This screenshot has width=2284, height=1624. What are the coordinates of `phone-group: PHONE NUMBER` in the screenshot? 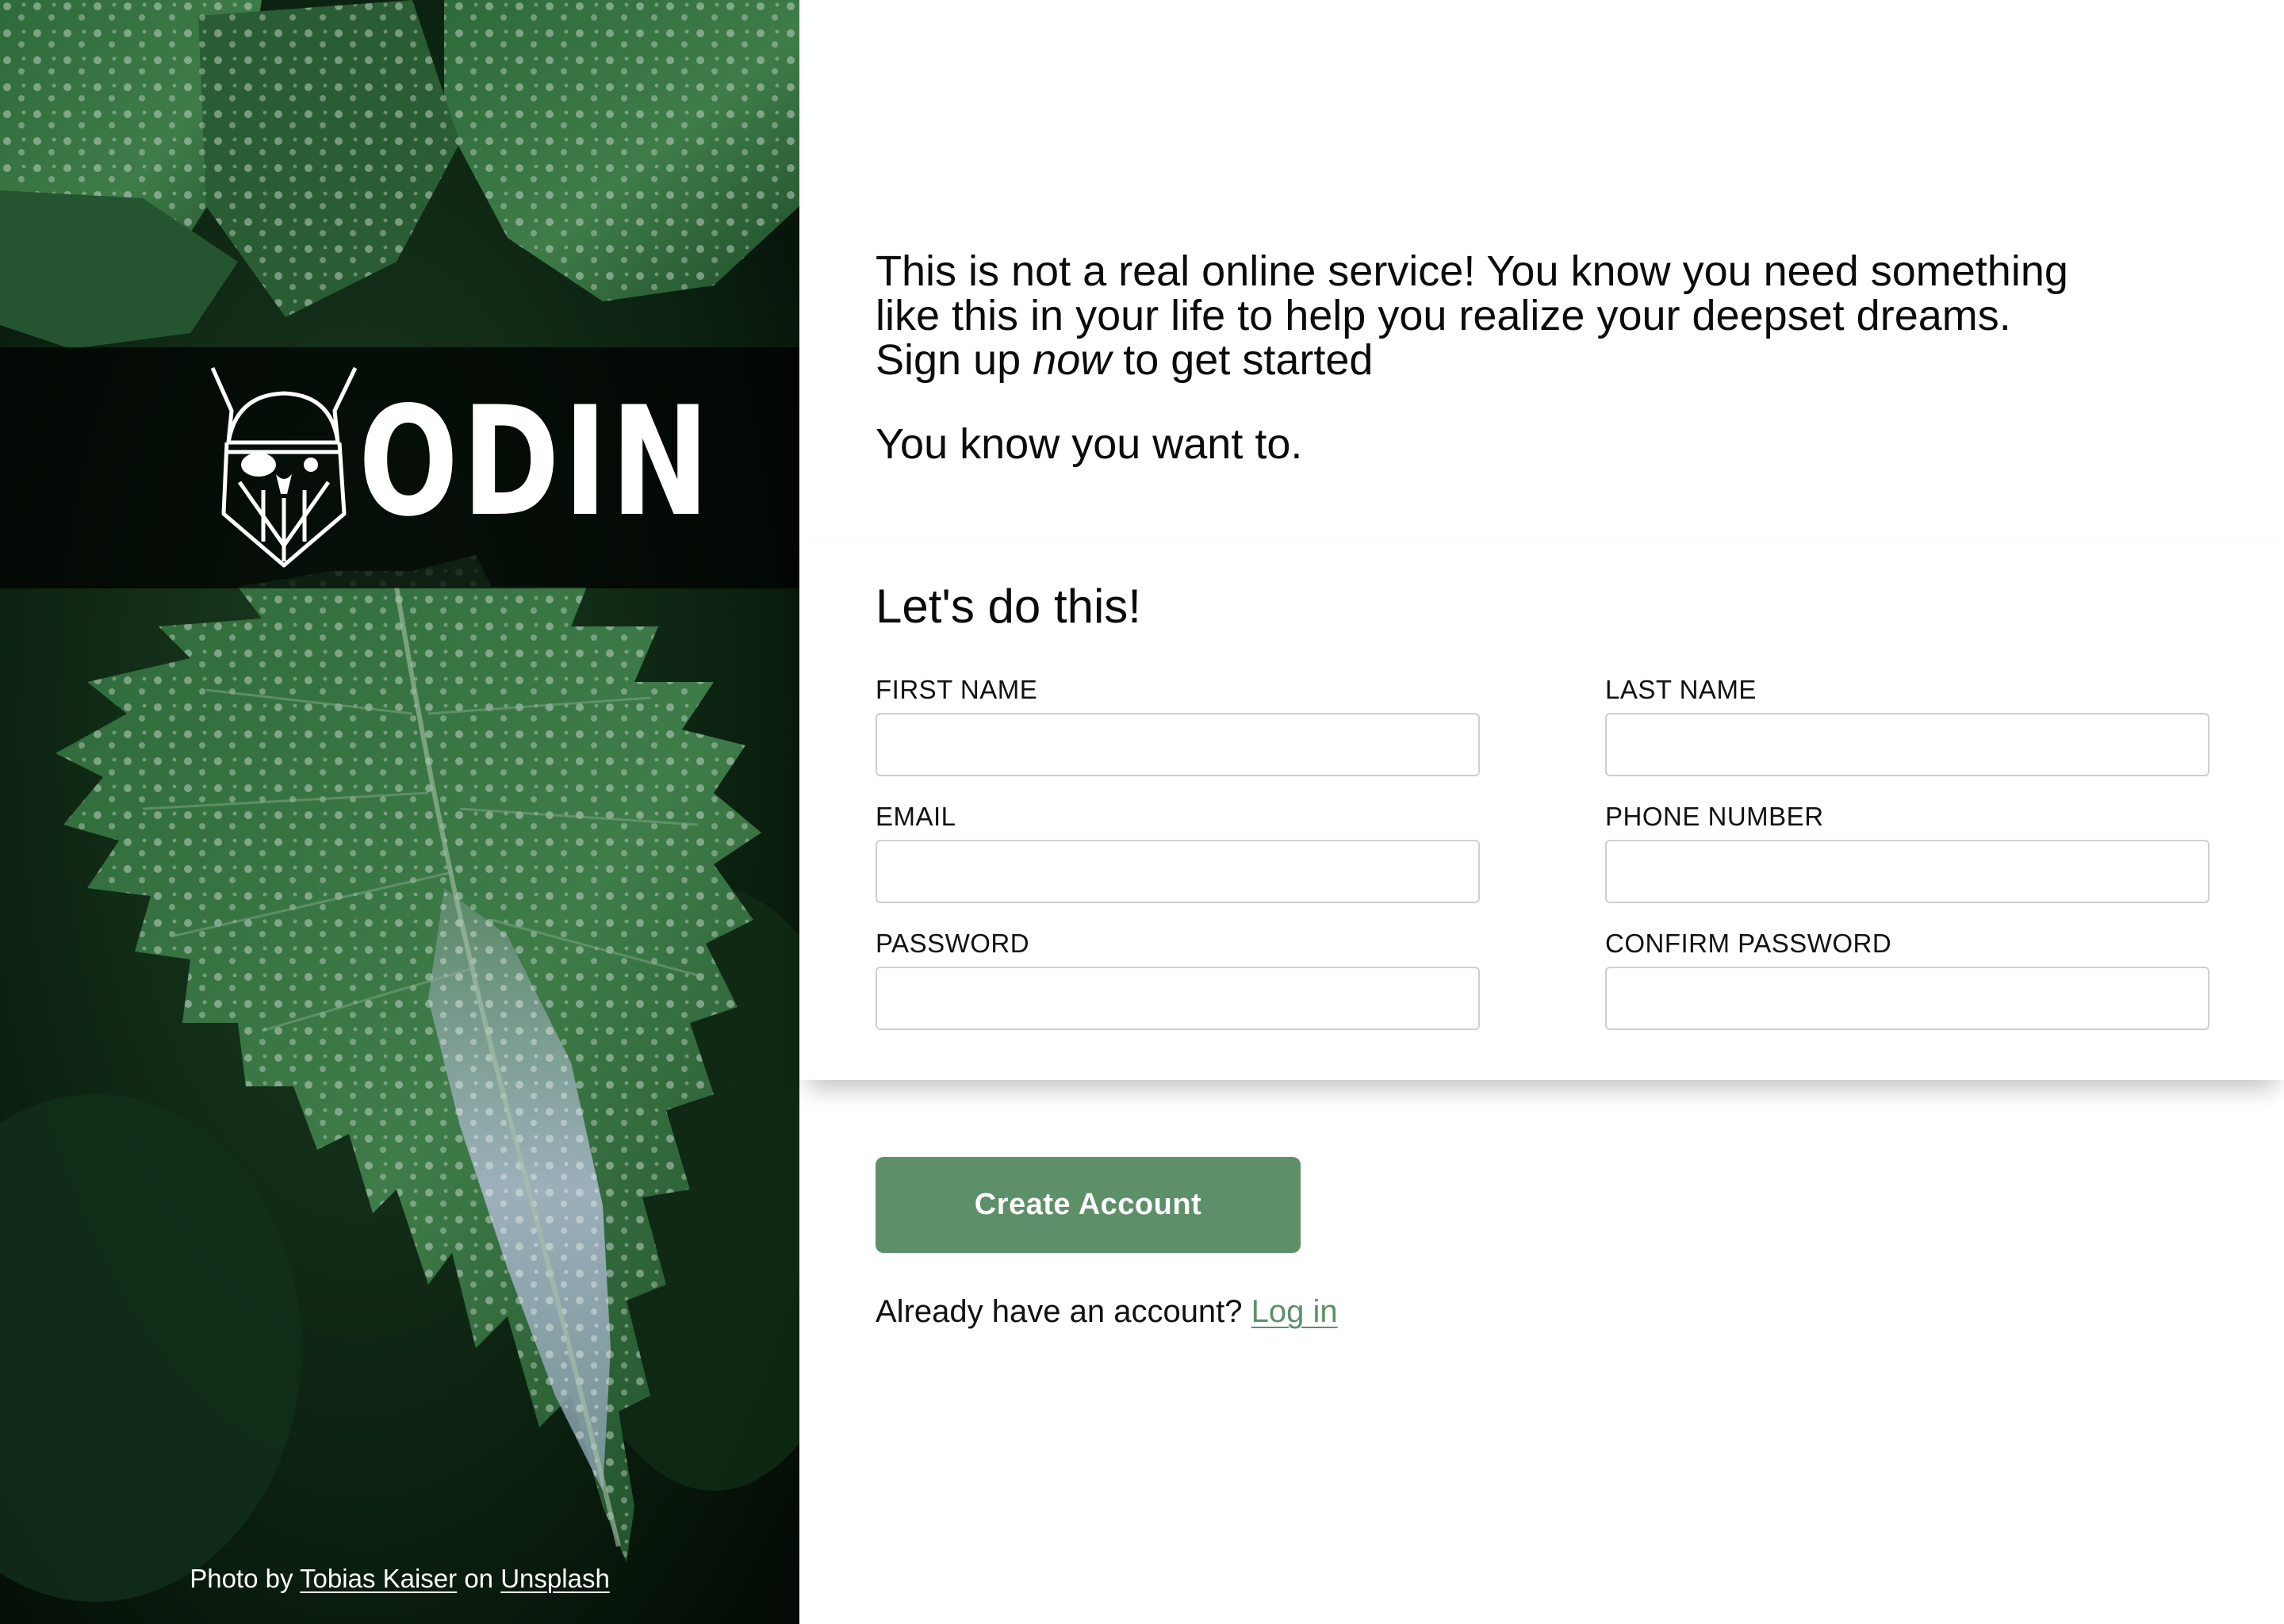 It's located at (1907, 852).